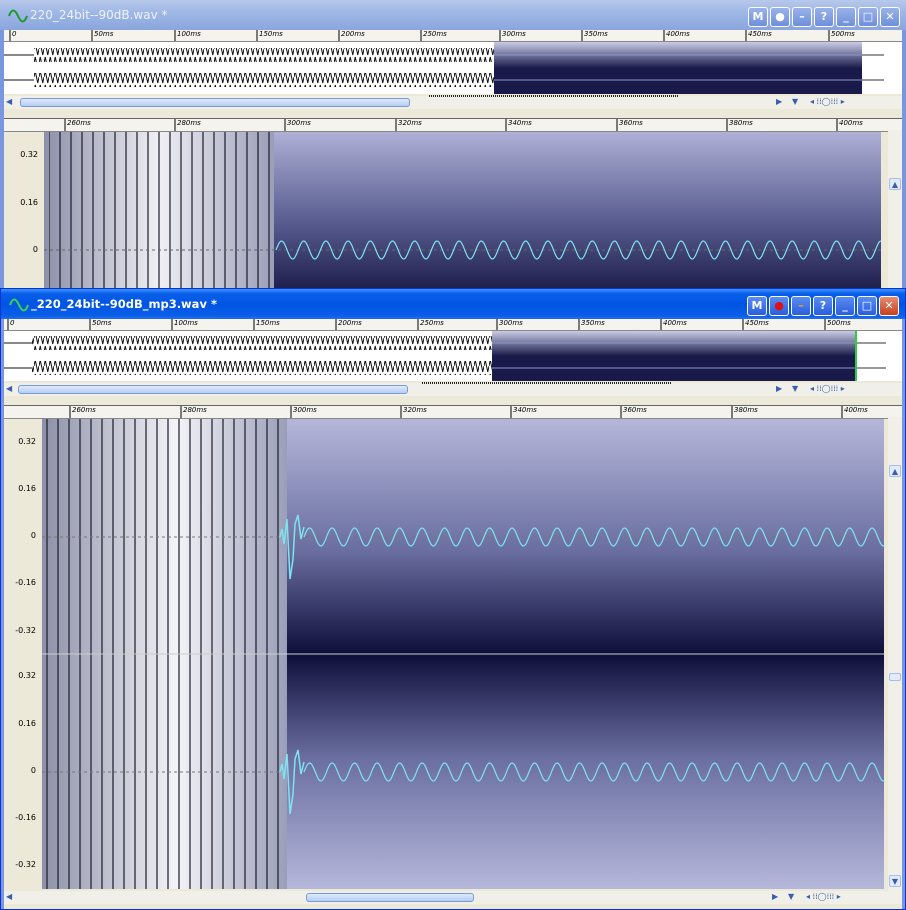 The width and height of the screenshot is (906, 910). What do you see at coordinates (124, 304) in the screenshot?
I see `window-title: _220_24bit--90dB_mp3.wav *` at bounding box center [124, 304].